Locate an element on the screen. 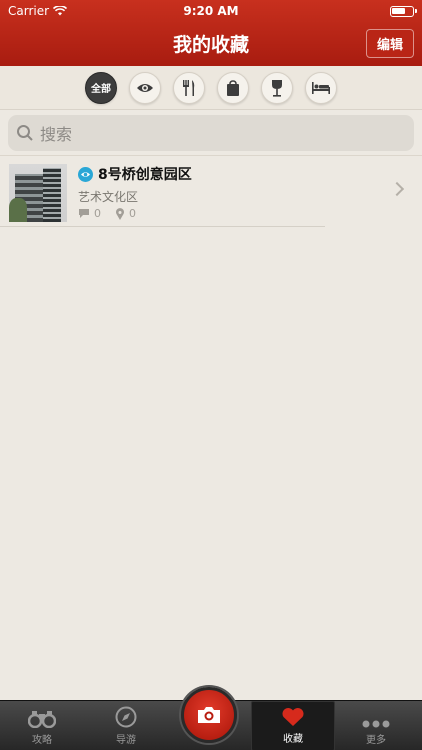 The height and width of the screenshot is (750, 422). more-icon is located at coordinates (376, 724).